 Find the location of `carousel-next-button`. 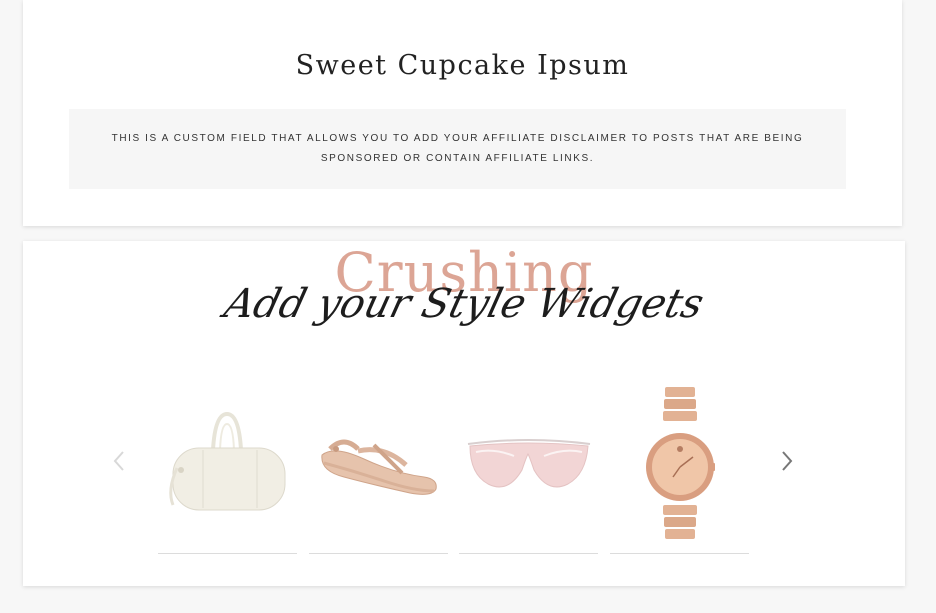

carousel-next-button is located at coordinates (787, 461).